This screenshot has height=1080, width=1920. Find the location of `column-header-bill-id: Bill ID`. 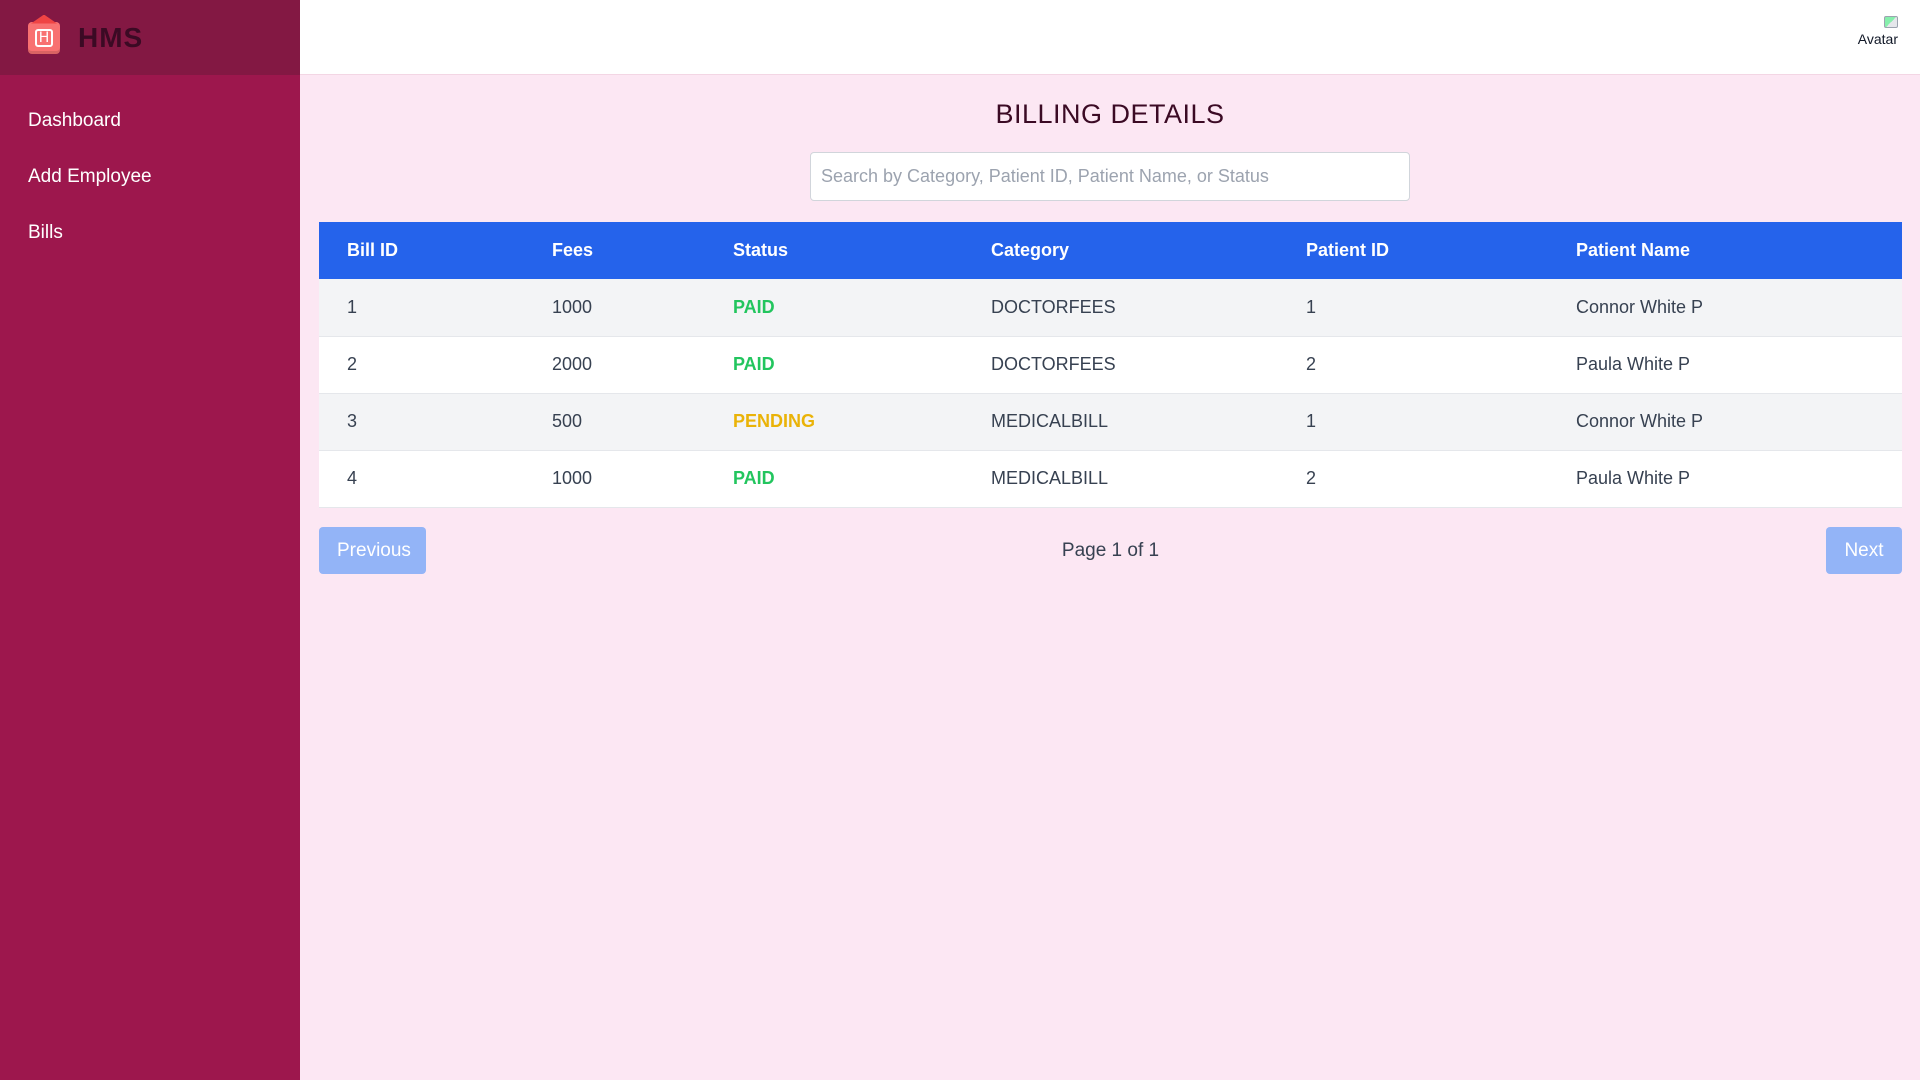

column-header-bill-id: Bill ID is located at coordinates (421, 250).